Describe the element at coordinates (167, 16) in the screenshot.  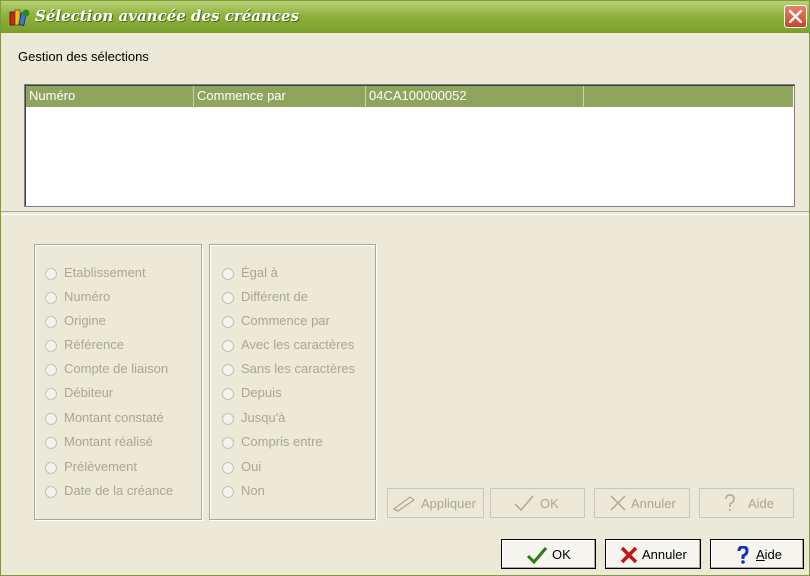
I see `window-title: Sélection avancée des créances` at that location.